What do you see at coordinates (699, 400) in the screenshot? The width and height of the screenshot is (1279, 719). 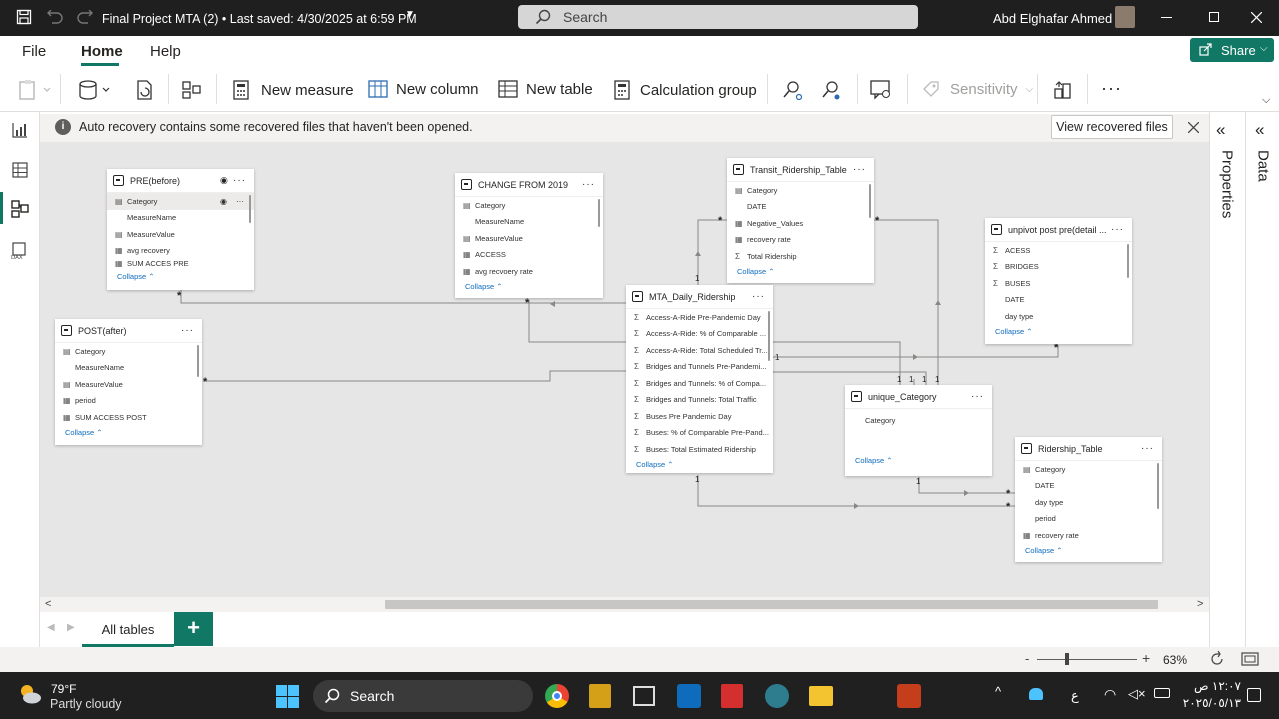 I see `field-row: Σ Bridges and Tunnels: Total Traffic` at bounding box center [699, 400].